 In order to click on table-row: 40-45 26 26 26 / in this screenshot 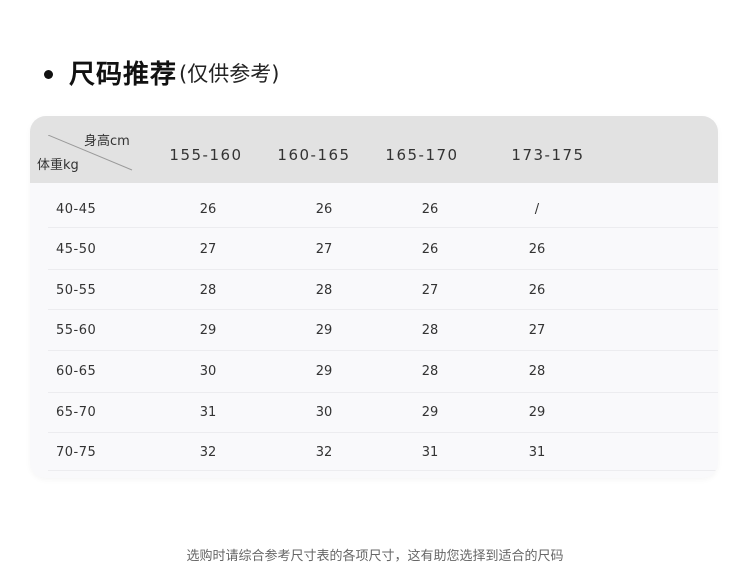, I will do `click(374, 209)`.